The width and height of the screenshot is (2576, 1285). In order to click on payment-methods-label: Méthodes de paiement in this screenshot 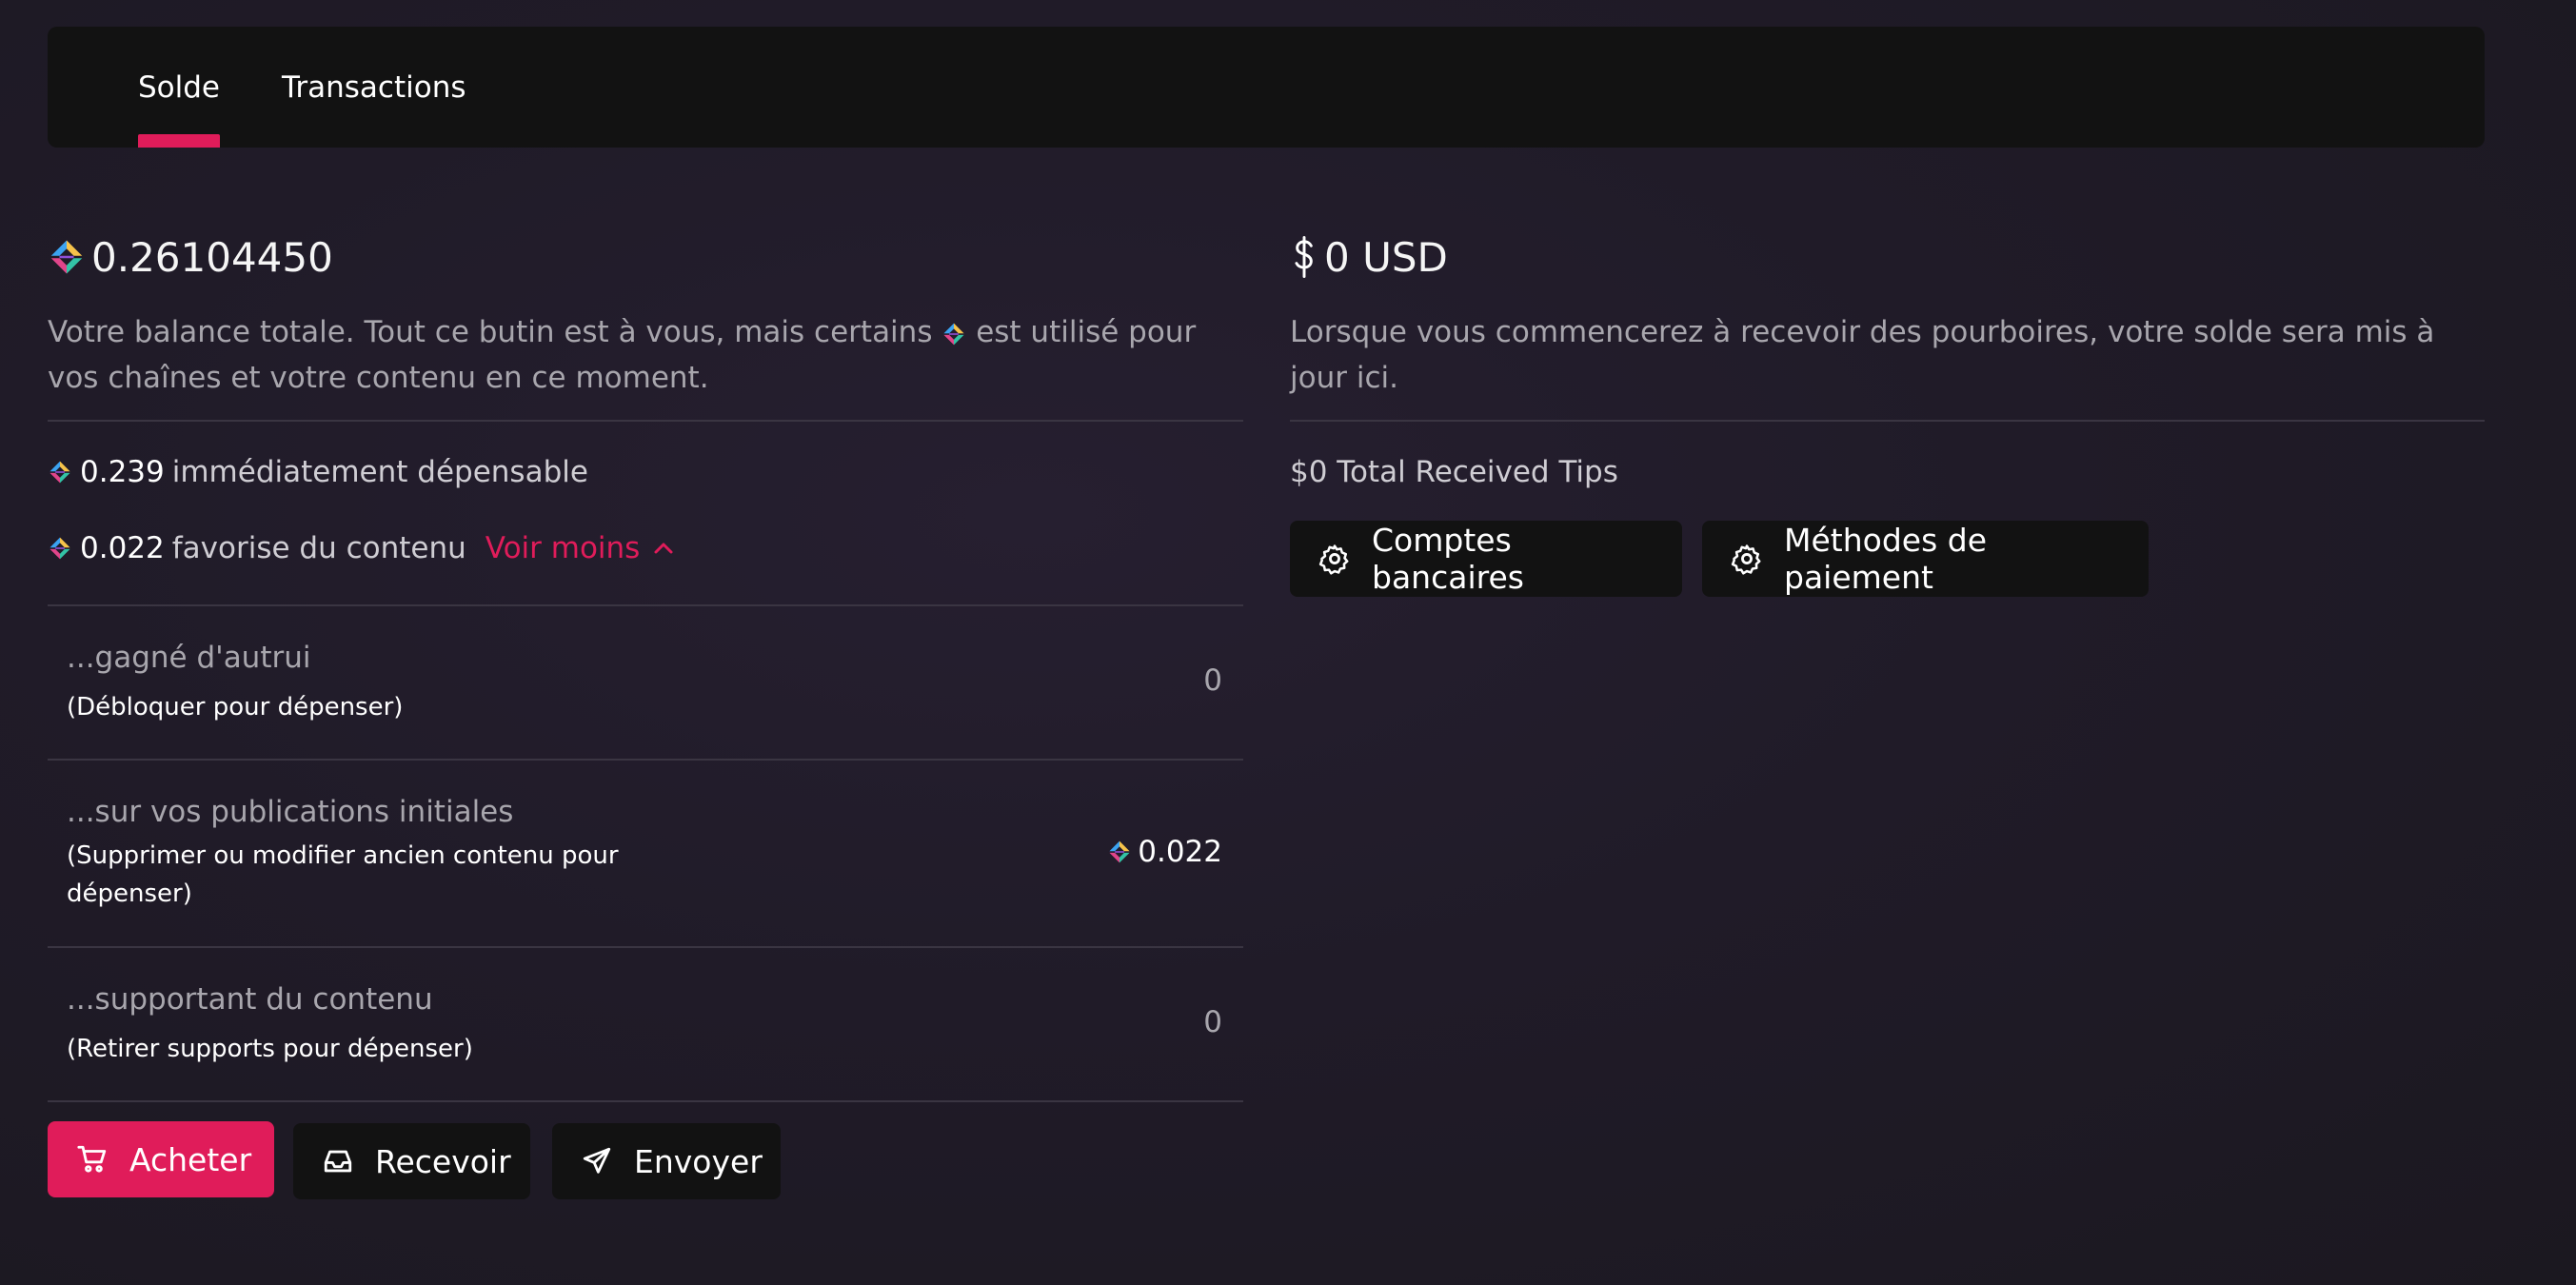, I will do `click(1886, 559)`.